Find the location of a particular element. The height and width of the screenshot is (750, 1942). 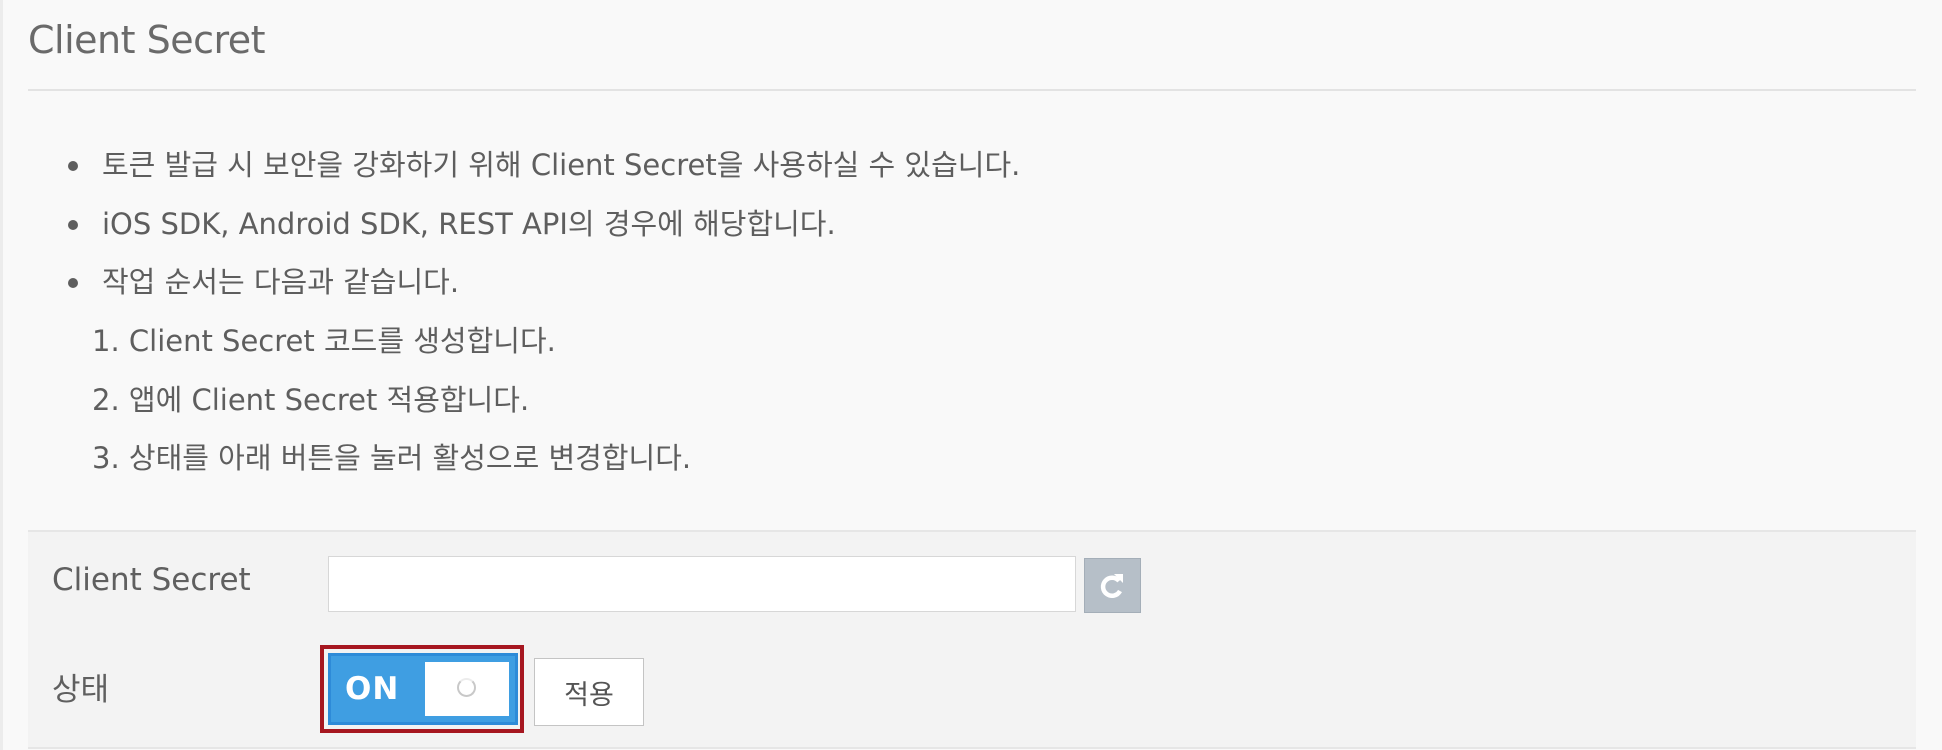

status-label: 상태 is located at coordinates (81, 690).